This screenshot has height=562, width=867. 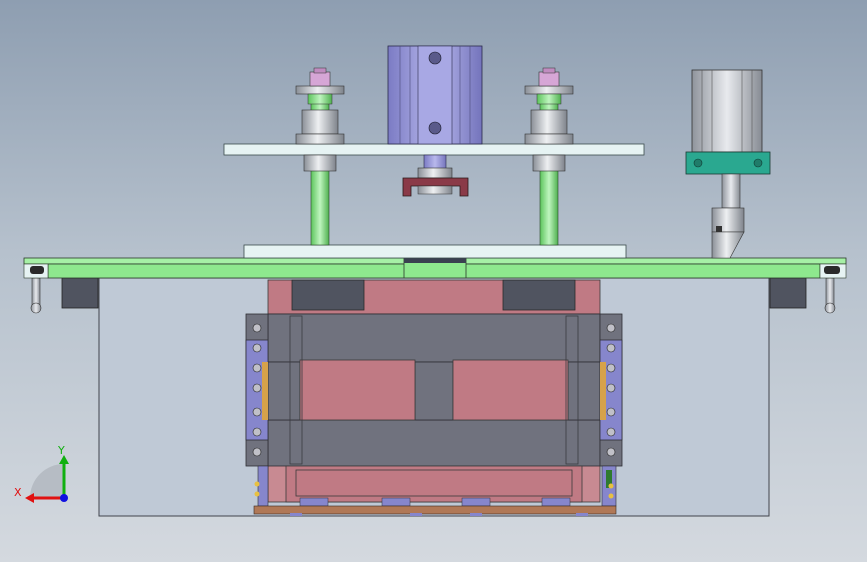 I want to click on side-bracket-right, so click(x=611, y=390).